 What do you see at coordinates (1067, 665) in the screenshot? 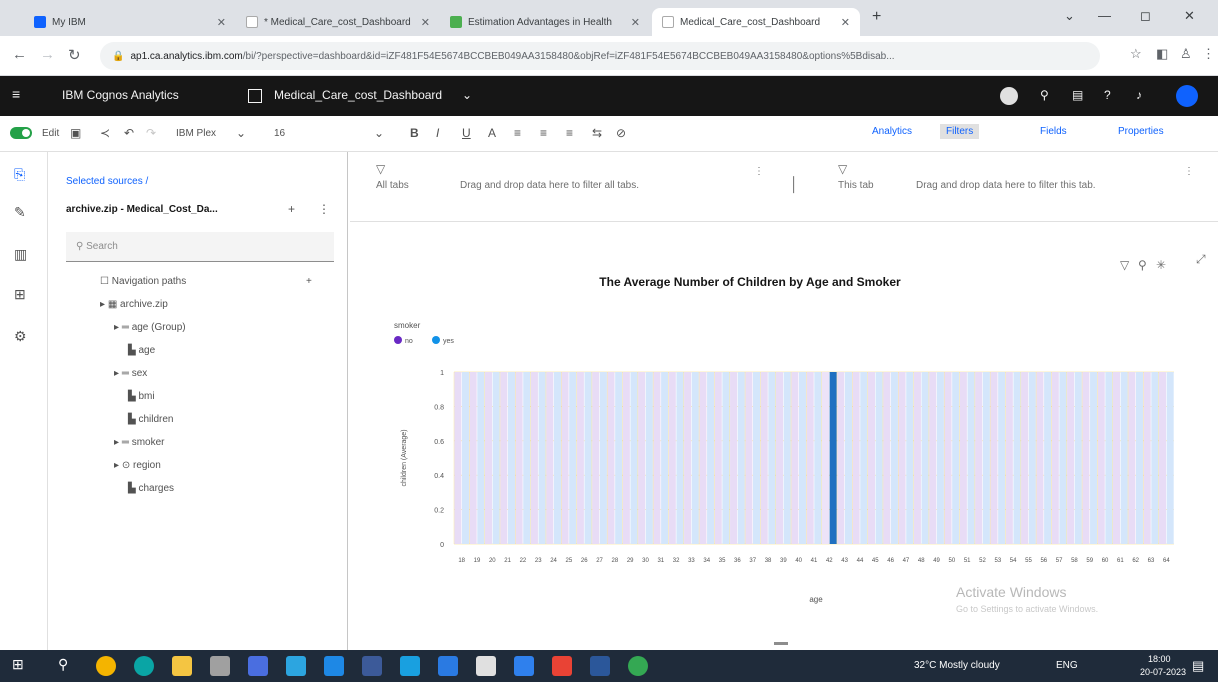
I see `language-indicator: ENG` at bounding box center [1067, 665].